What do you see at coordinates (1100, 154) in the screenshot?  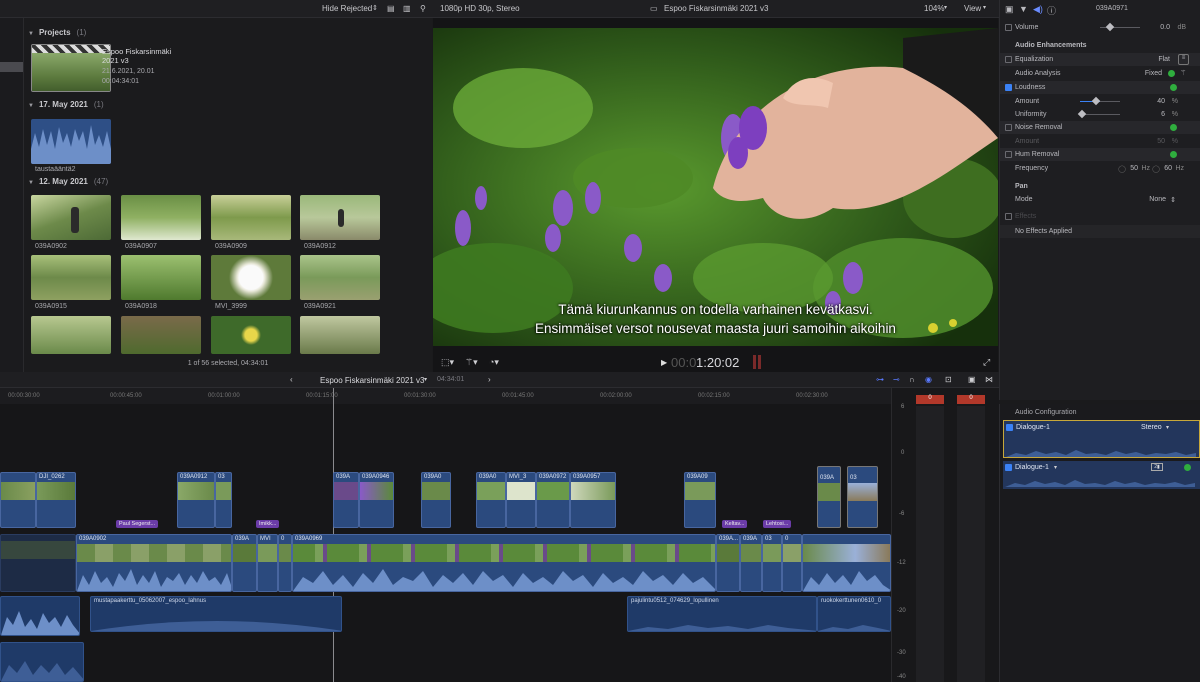 I see `hum-removal-row: Hum Removal` at bounding box center [1100, 154].